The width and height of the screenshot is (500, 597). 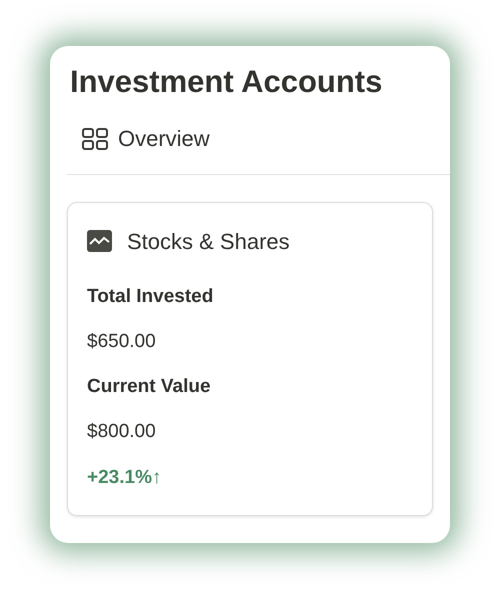 I want to click on field-label: Total Invested, so click(x=150, y=296).